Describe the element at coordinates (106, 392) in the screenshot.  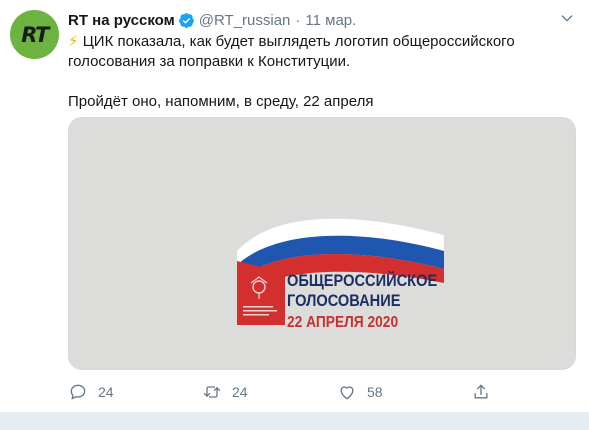
I see `reply-count: 24` at that location.